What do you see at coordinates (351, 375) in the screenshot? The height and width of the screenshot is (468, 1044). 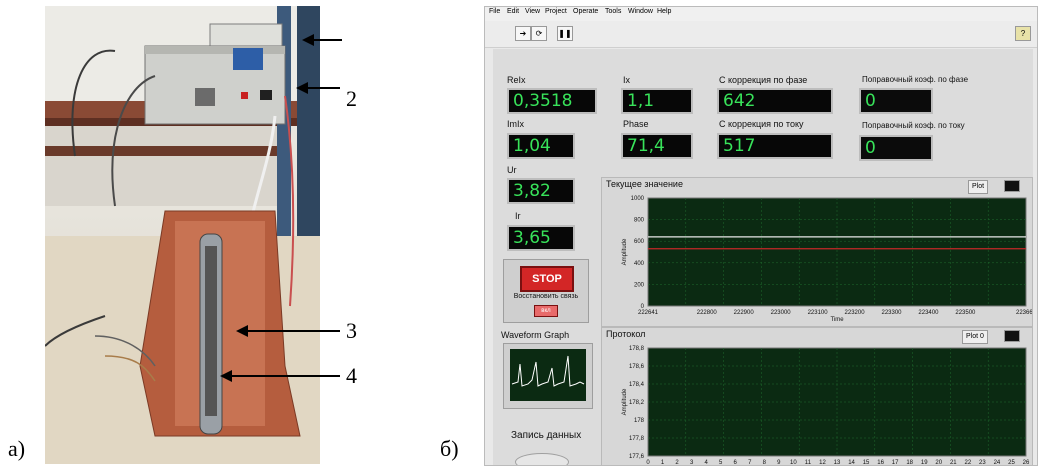 I see `callout-4-label: 4` at bounding box center [351, 375].